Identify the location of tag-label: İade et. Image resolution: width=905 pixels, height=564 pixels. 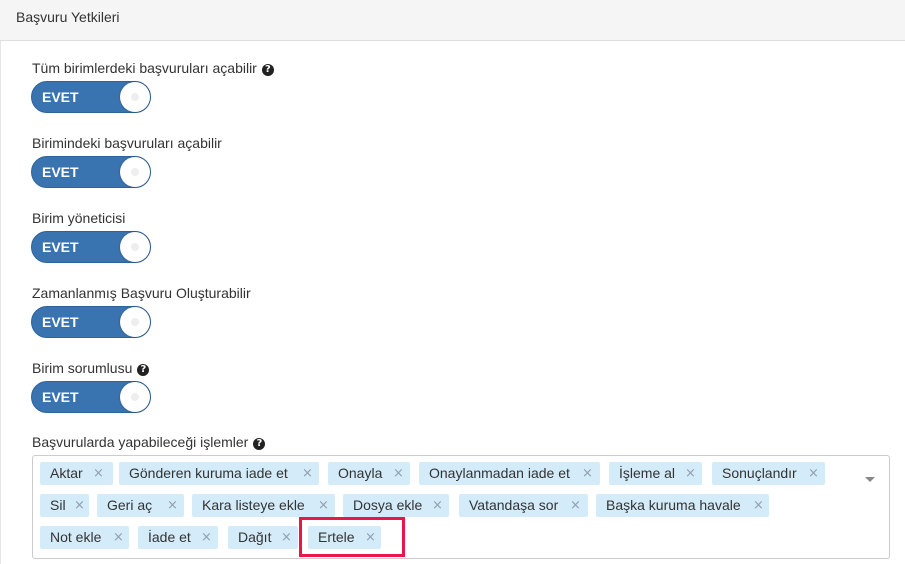
(169, 537).